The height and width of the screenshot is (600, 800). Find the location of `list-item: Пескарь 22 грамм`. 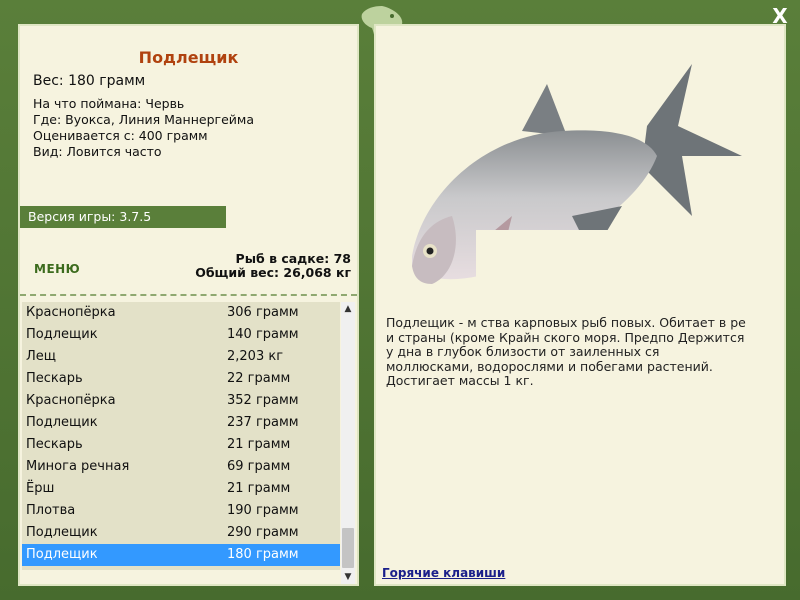

list-item: Пескарь 22 грамм is located at coordinates (181, 379).